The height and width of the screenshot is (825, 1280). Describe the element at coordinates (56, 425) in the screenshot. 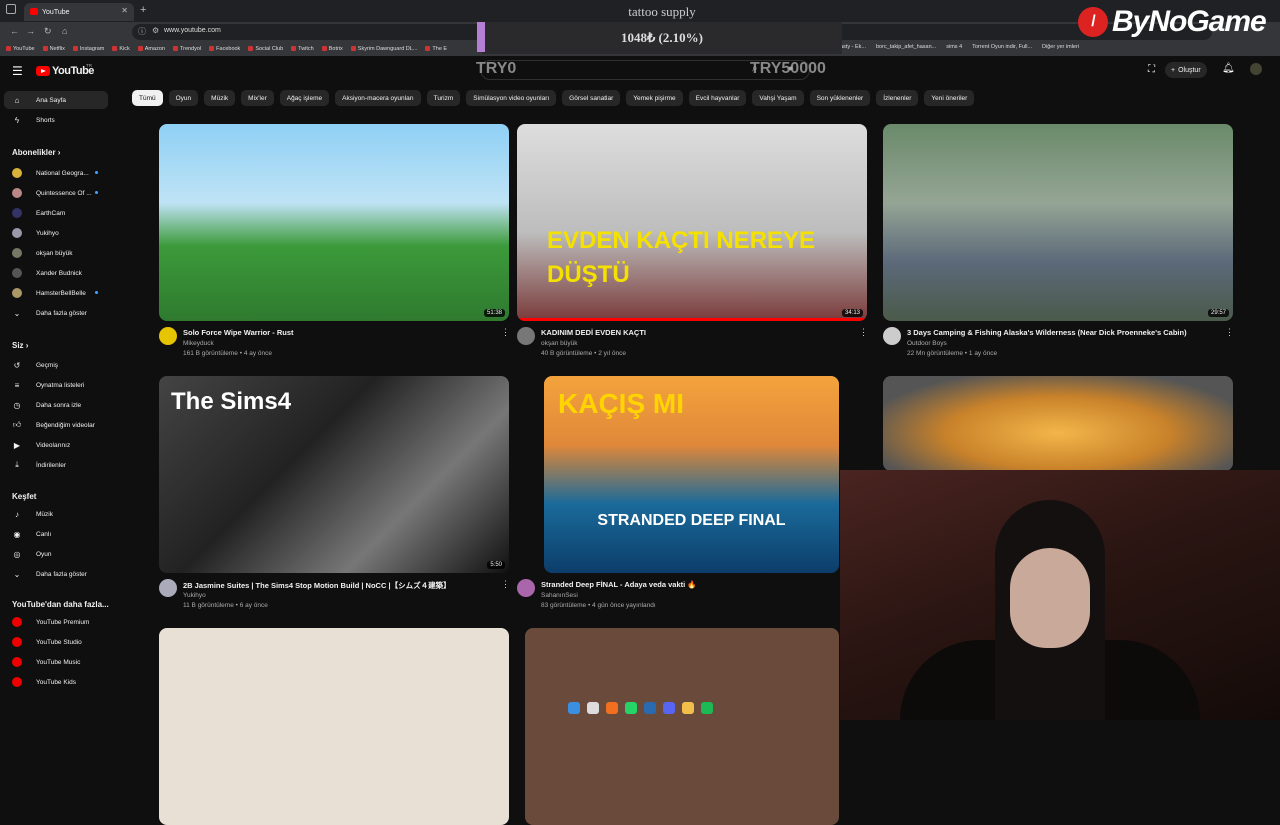

I see `sidebar-item: 👍︎ Beğendiğim videolar` at that location.